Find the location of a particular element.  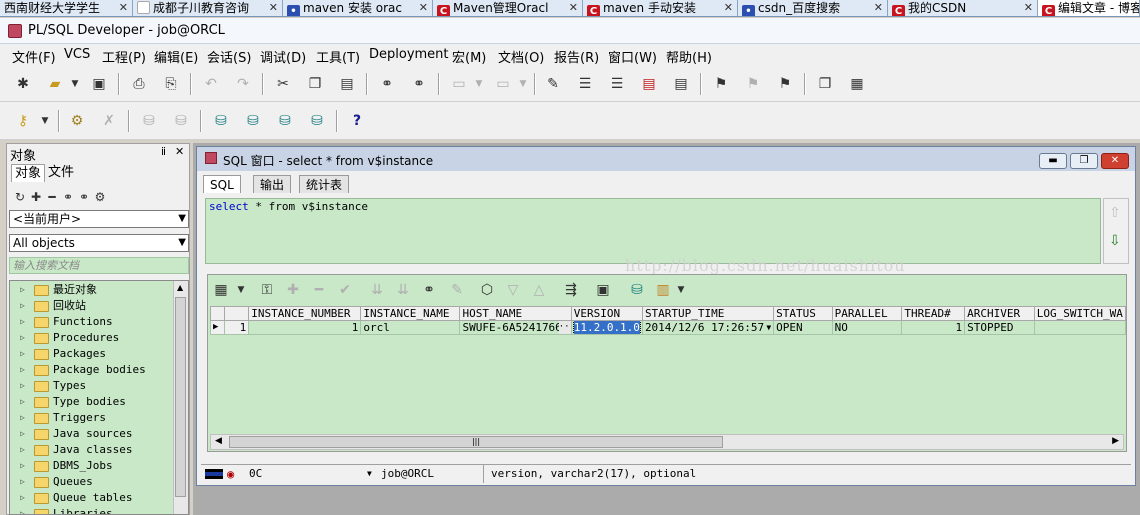

tab-output: 输出 is located at coordinates (272, 184).